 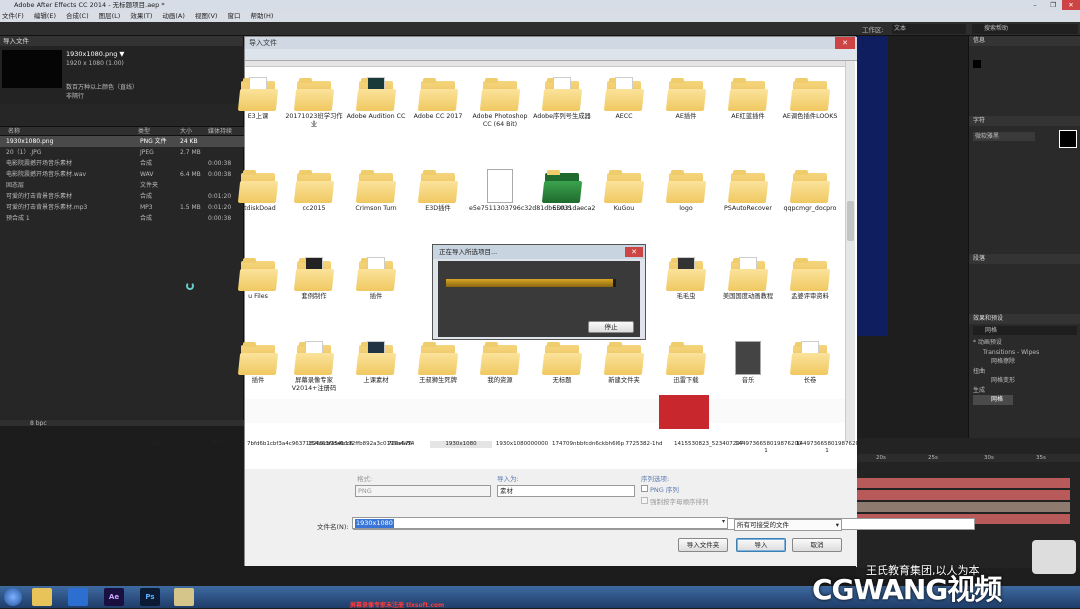 I want to click on menu-view: 视图(V), so click(x=206, y=16).